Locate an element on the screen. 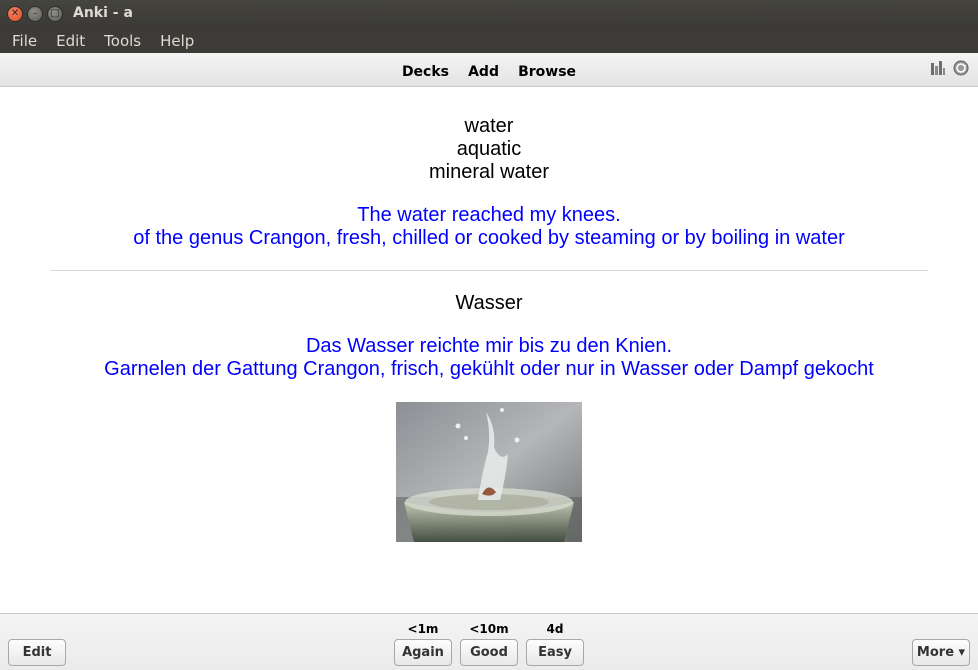 The height and width of the screenshot is (670, 978). minimize-window-button: – is located at coordinates (35, 14).